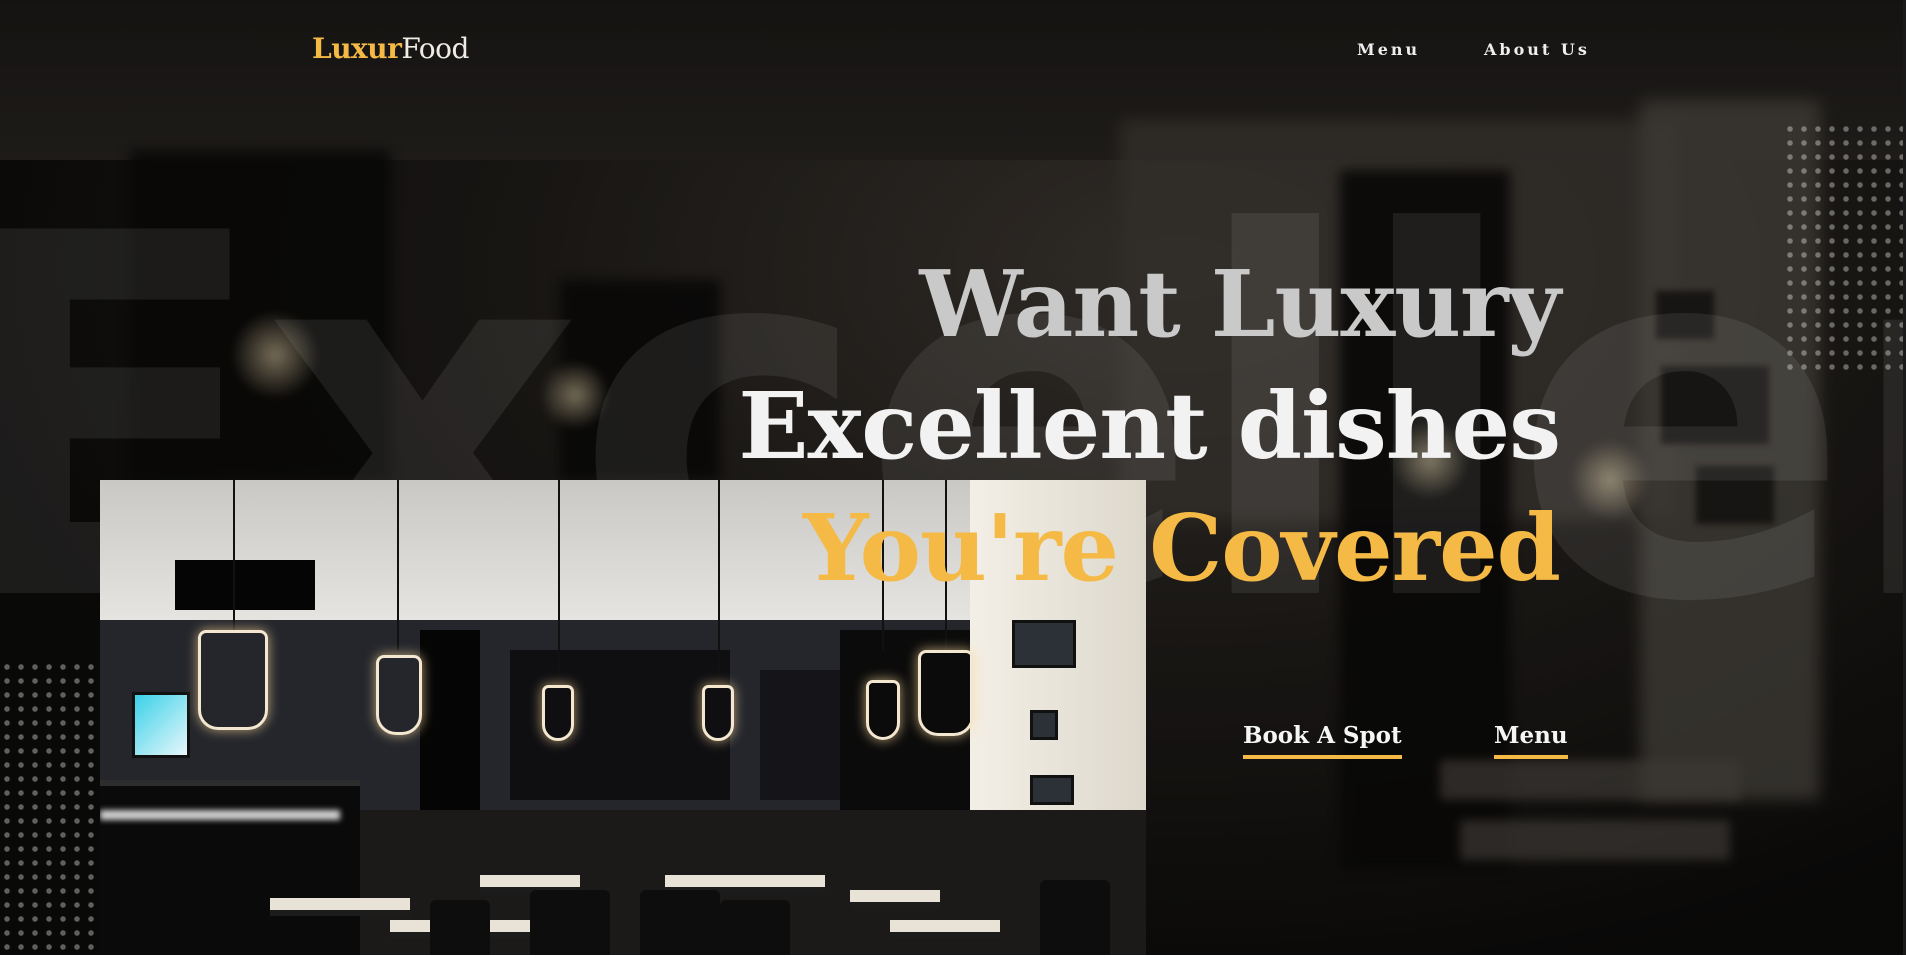  Describe the element at coordinates (1537, 49) in the screenshot. I see `nav-link-about-us: About Us` at that location.